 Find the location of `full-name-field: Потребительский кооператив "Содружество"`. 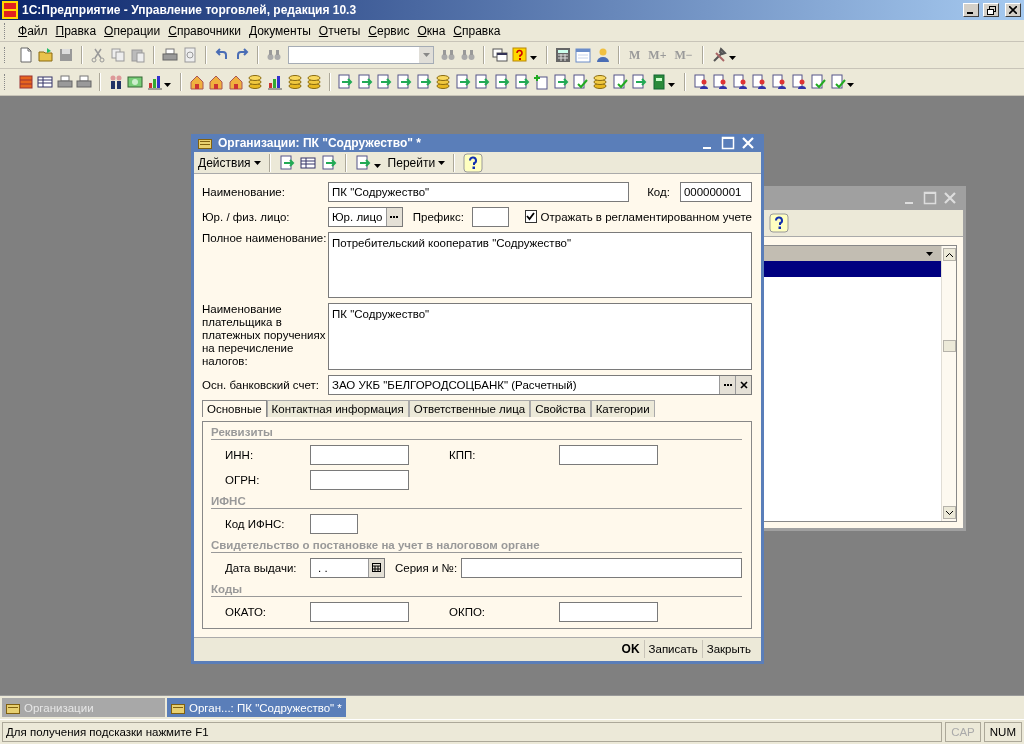

full-name-field: Потребительский кооператив "Содружество" is located at coordinates (540, 264).